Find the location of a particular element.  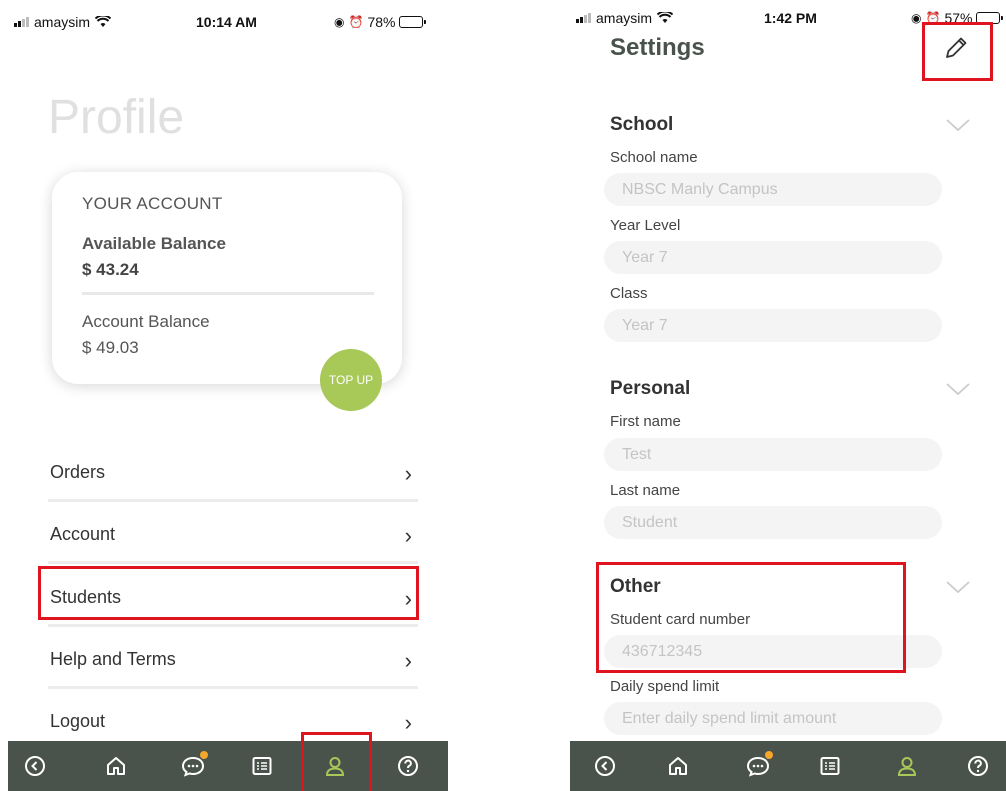

other-section-highlight is located at coordinates (751, 617).